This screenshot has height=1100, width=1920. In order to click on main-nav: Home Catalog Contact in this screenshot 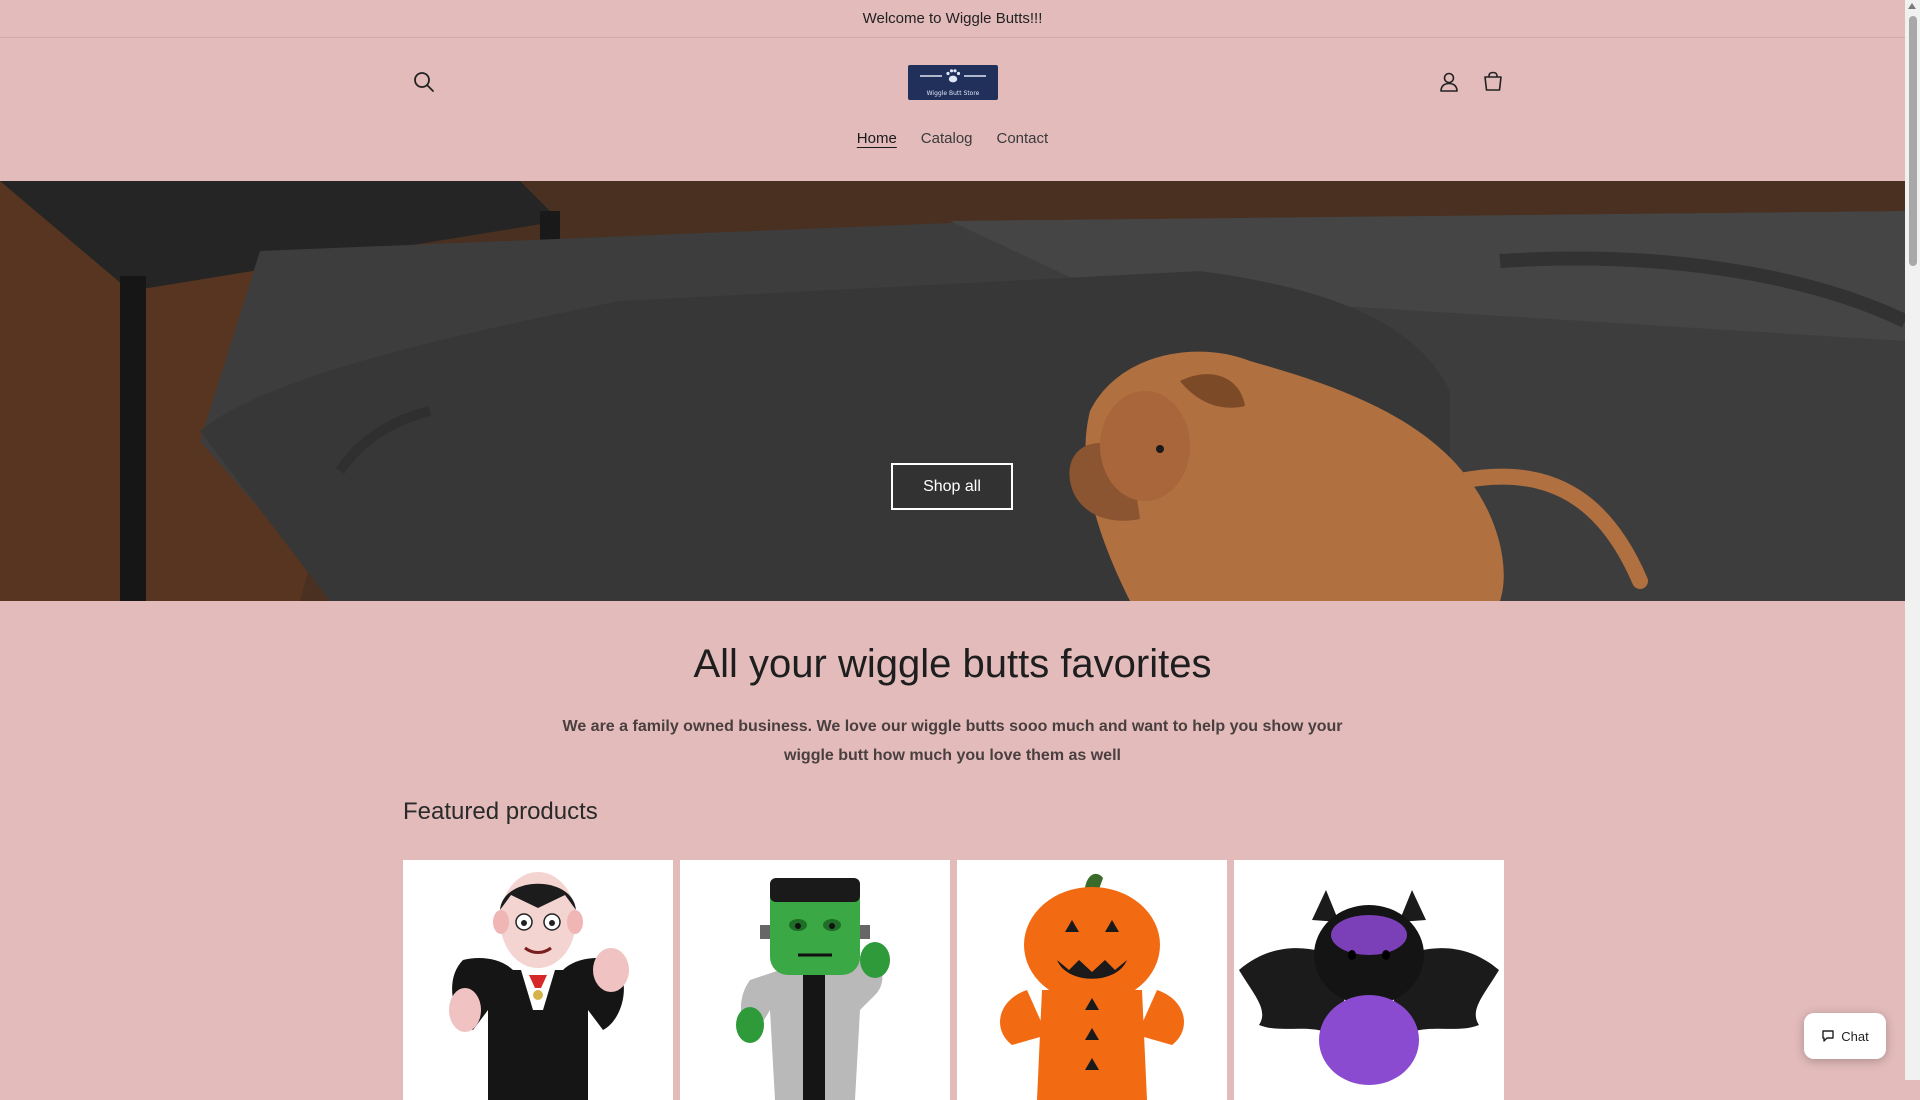, I will do `click(952, 138)`.